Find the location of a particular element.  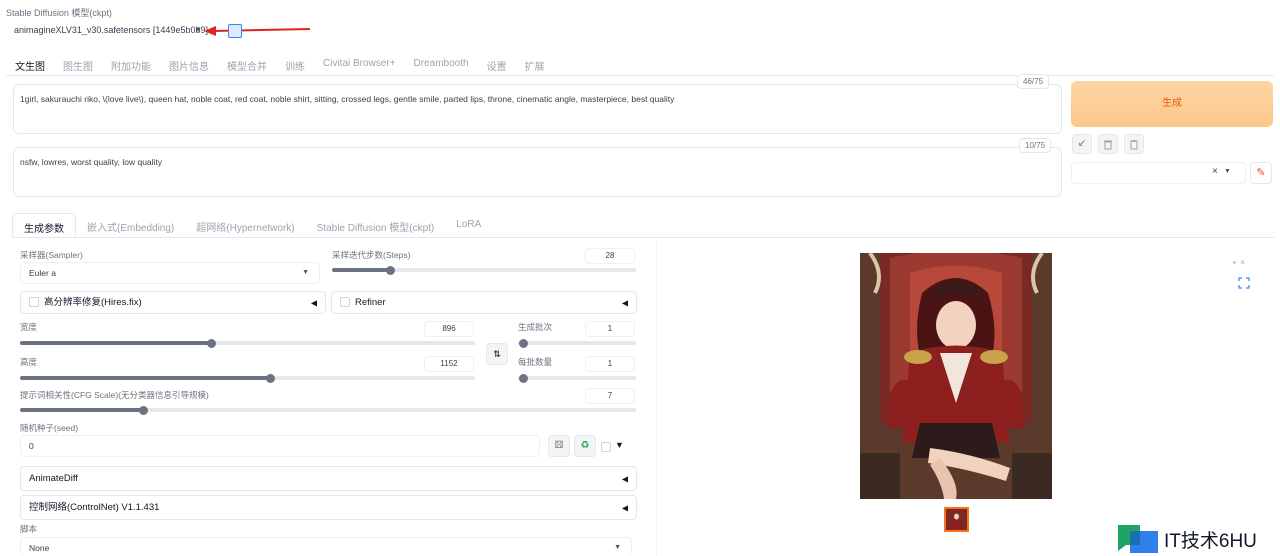

steps-slider-thumb is located at coordinates (390, 270).